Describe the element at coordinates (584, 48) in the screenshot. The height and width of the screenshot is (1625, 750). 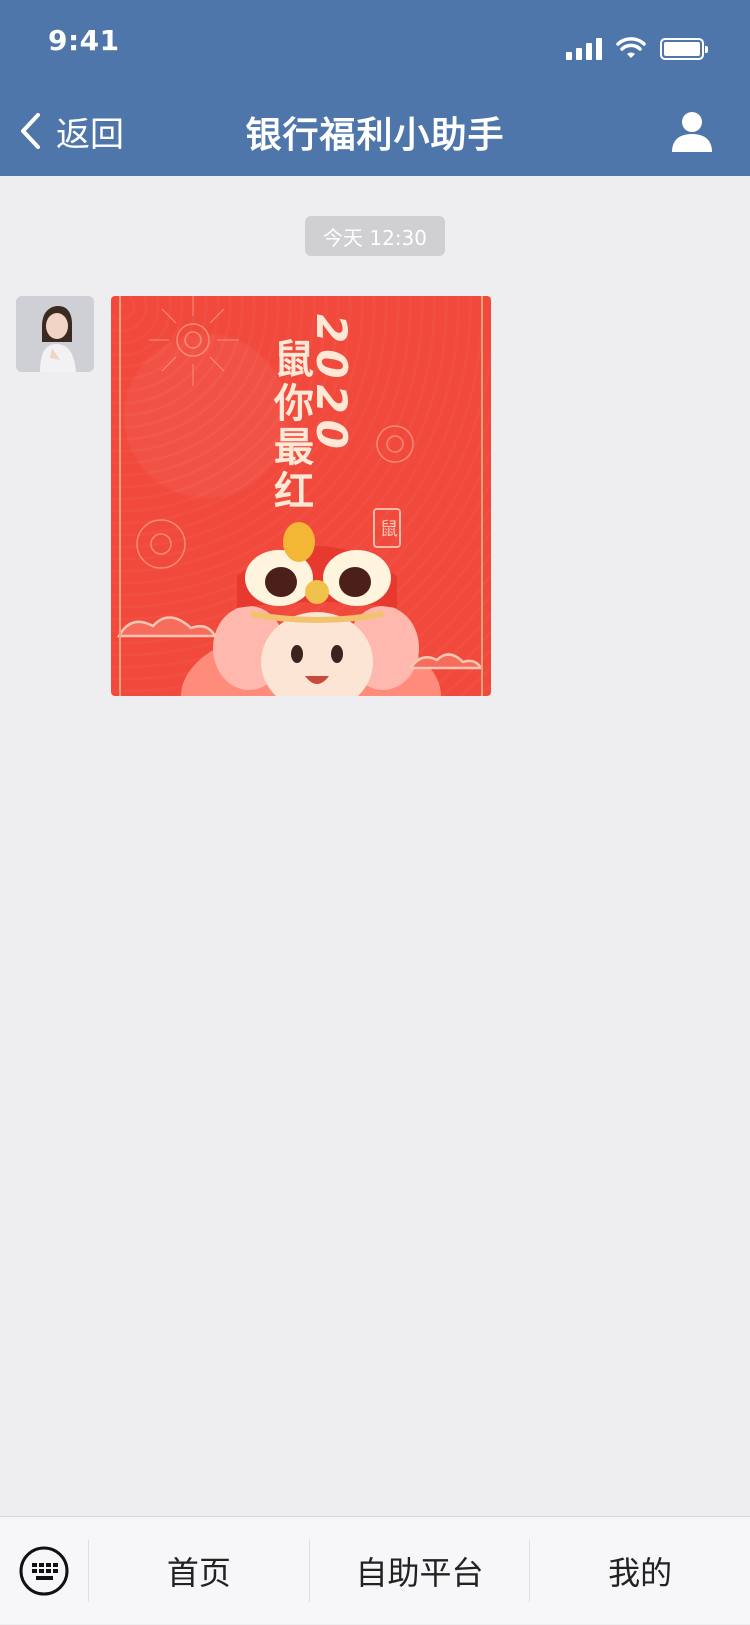
I see `signal-icon` at that location.